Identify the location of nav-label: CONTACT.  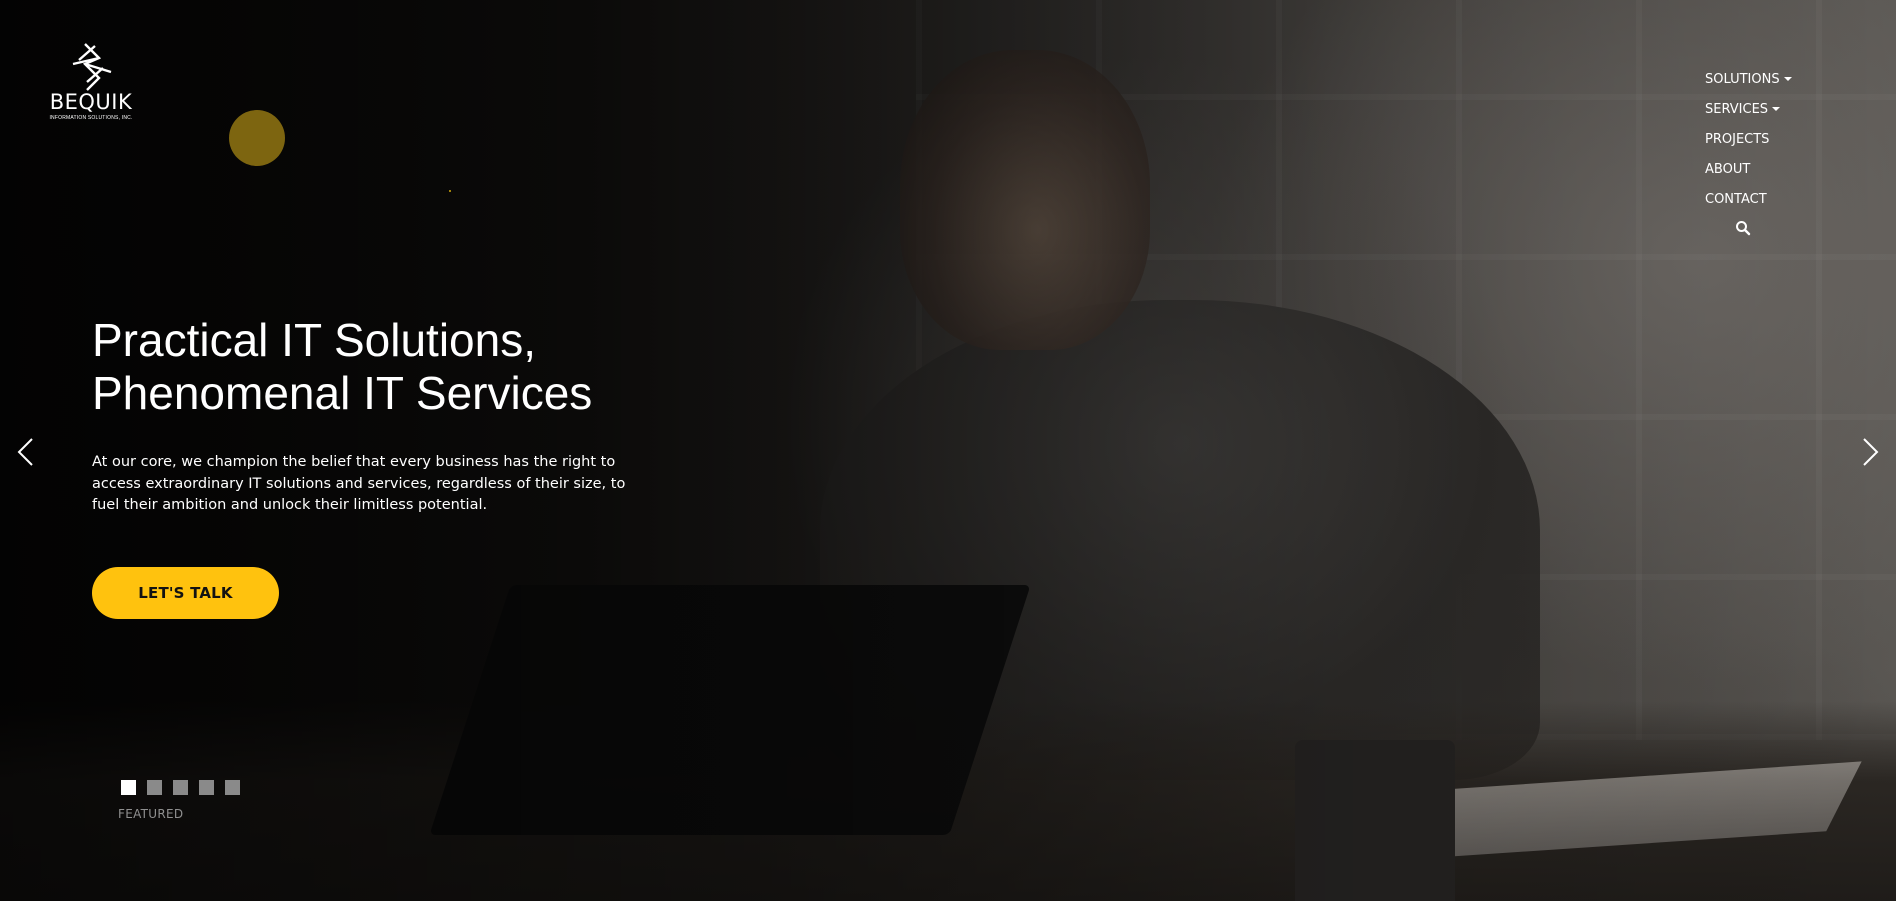
(1736, 199).